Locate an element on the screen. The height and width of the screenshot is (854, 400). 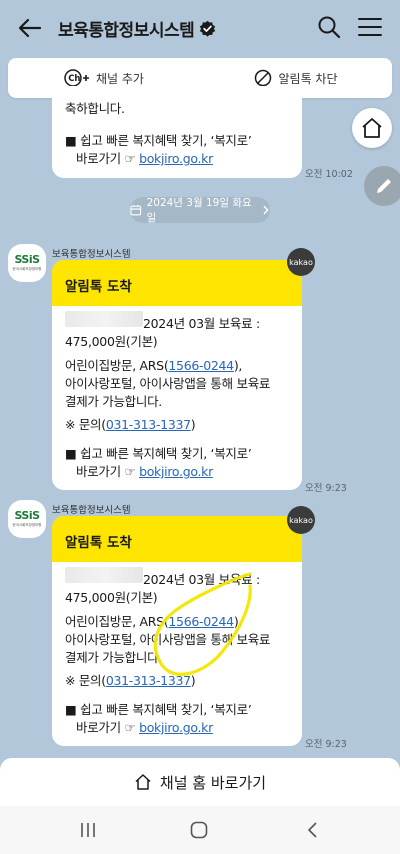
calendar-icon is located at coordinates (136, 210).